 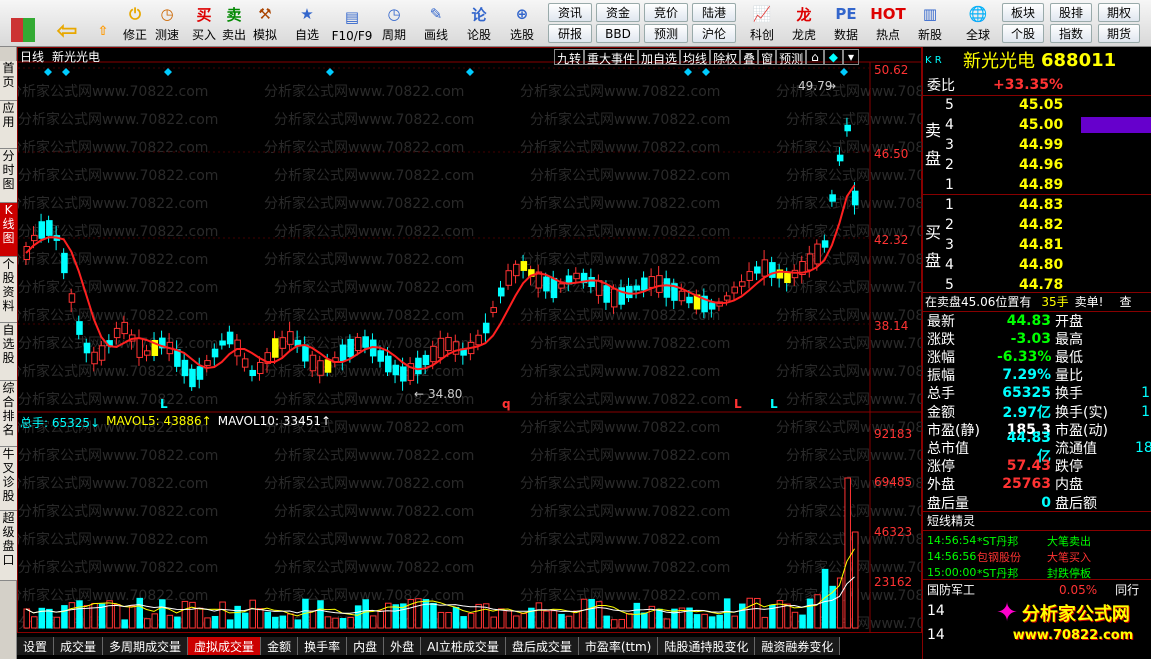 What do you see at coordinates (569, 57) in the screenshot?
I see `nine-turn-button: 九转` at bounding box center [569, 57].